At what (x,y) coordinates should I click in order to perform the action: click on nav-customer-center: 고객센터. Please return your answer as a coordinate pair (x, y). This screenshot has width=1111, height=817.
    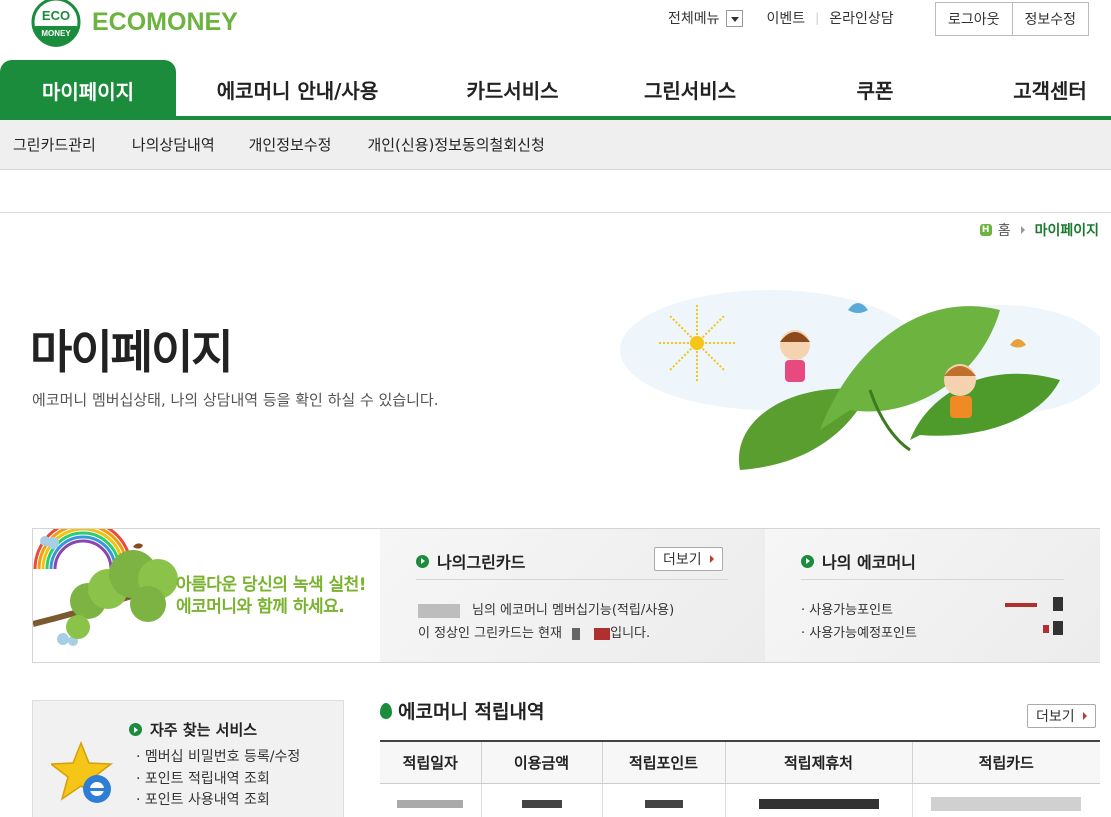
    Looking at the image, I should click on (1050, 89).